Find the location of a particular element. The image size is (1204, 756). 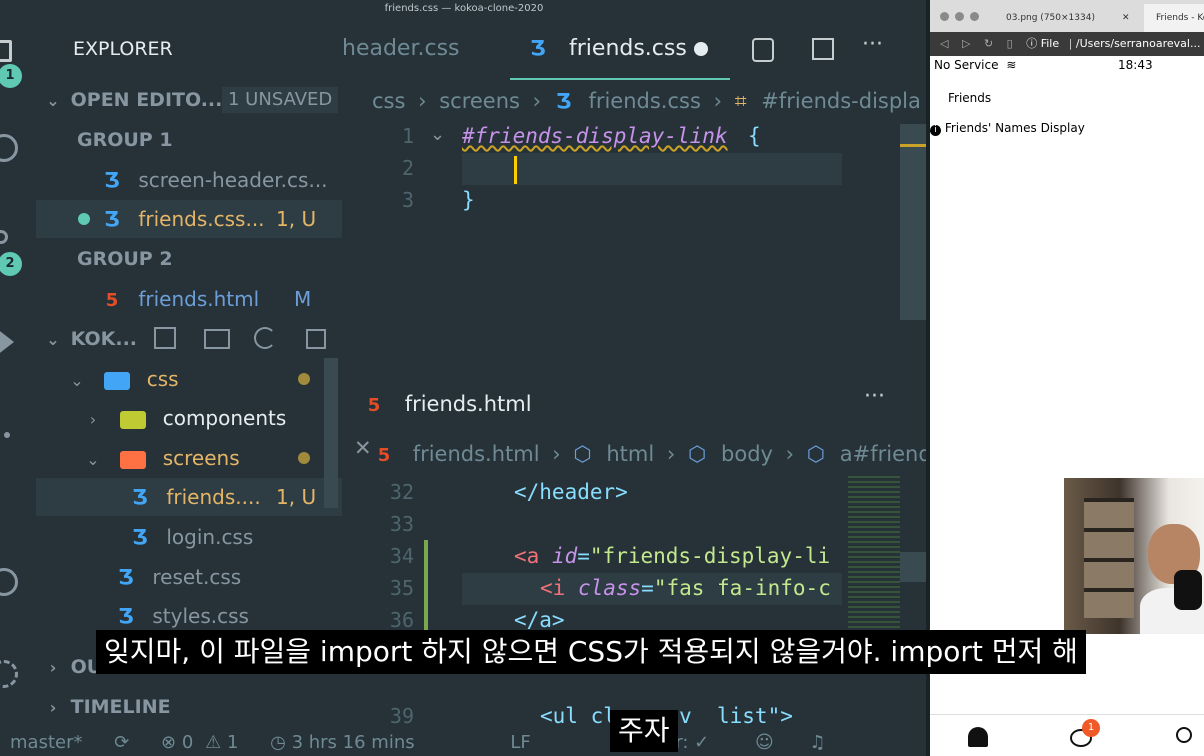

html-attr-value: "fas fa-info-c is located at coordinates (742, 588).